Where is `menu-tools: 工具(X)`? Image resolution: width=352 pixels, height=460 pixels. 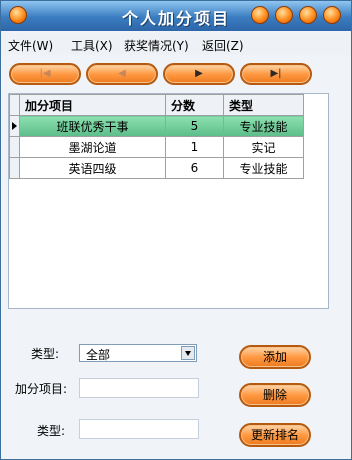
menu-tools: 工具(X) is located at coordinates (92, 45).